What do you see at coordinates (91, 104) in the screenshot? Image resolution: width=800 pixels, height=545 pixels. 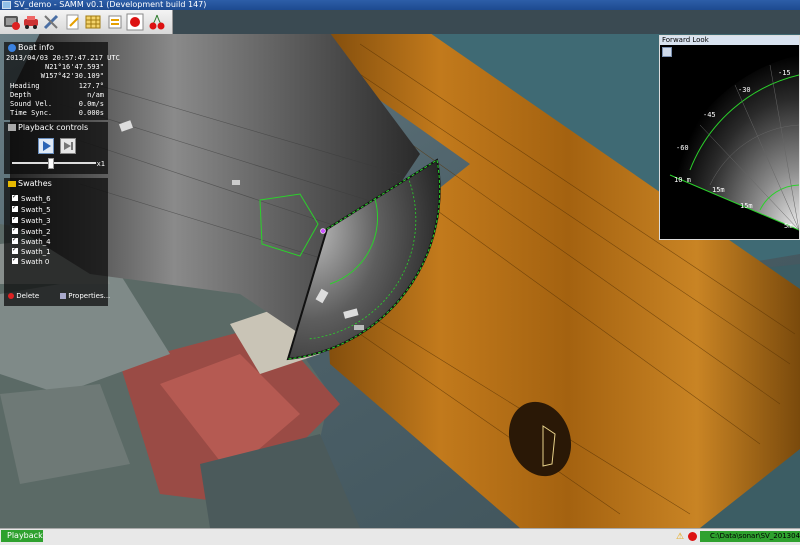 I see `sound-vel-value: 0.0m/s` at bounding box center [91, 104].